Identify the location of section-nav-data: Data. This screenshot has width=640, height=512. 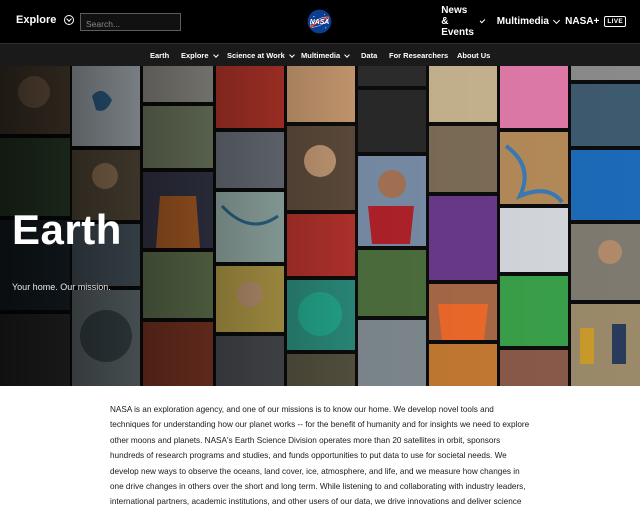
(369, 55).